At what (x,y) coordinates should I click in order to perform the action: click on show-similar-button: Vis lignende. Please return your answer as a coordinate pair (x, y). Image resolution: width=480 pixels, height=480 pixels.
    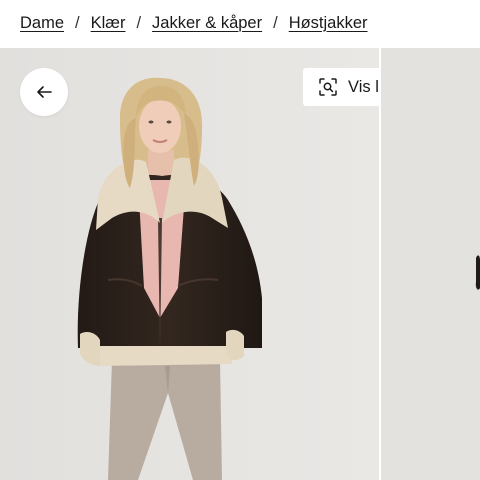
    Looking at the image, I should click on (341, 87).